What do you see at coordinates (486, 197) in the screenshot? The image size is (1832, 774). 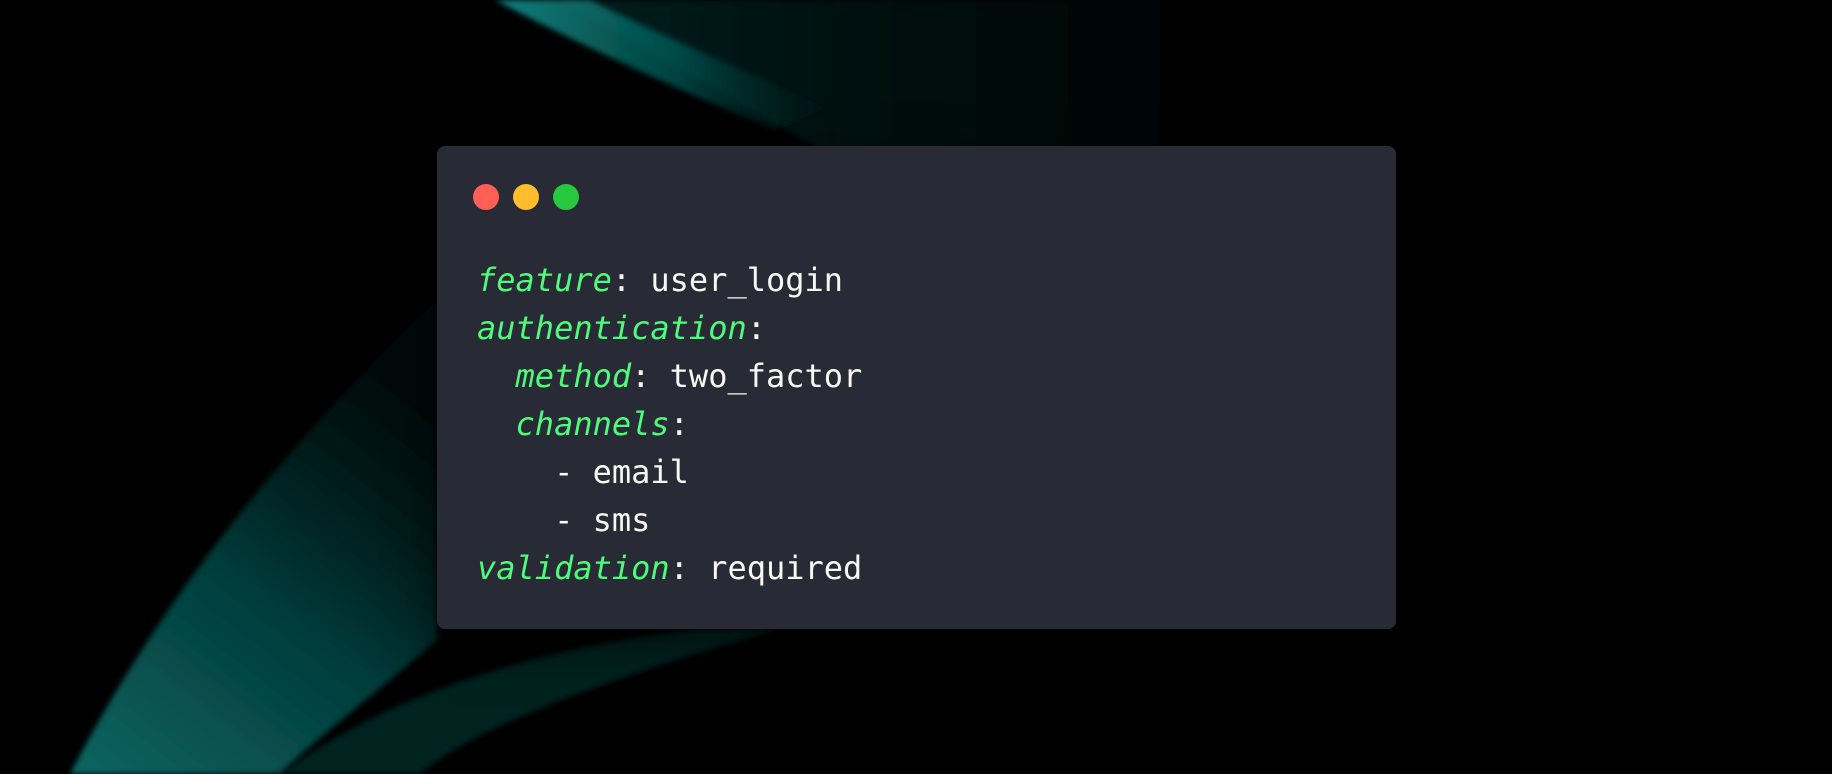 I see `close-dot-icon` at bounding box center [486, 197].